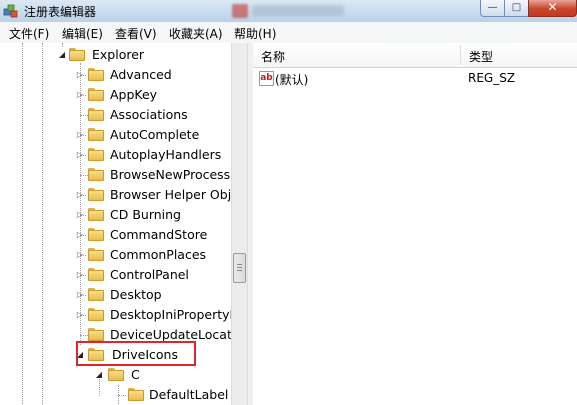  I want to click on close-button: ✕, so click(552, 8).